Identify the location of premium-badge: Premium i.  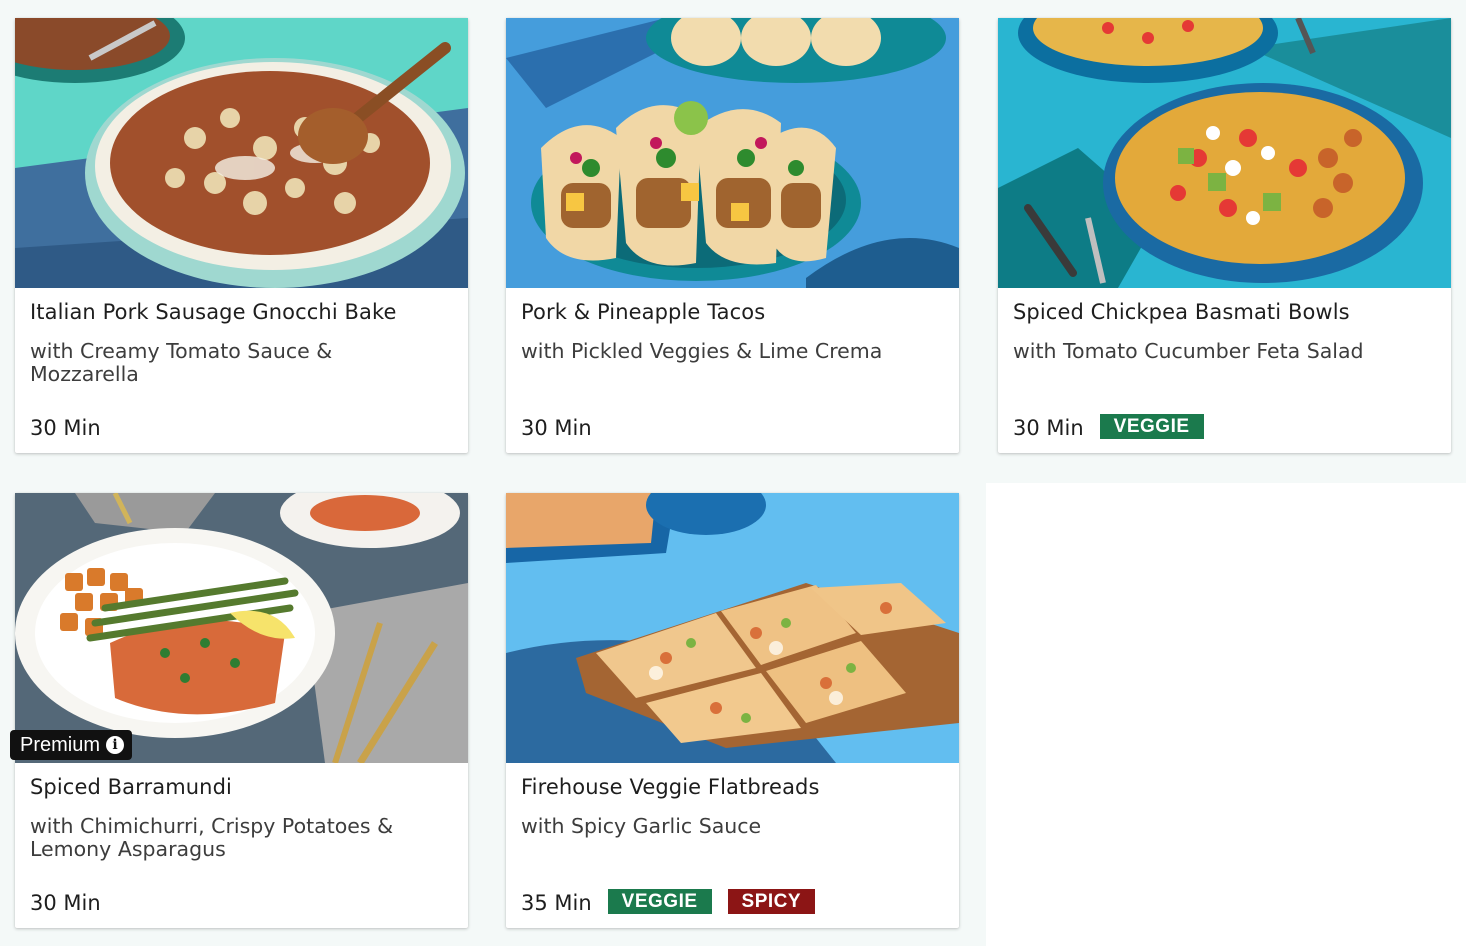
(71, 745).